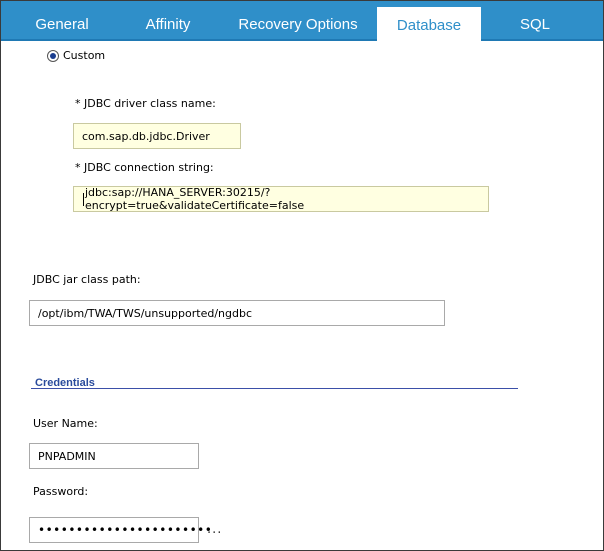  I want to click on tab-affinity: Affinity, so click(168, 24).